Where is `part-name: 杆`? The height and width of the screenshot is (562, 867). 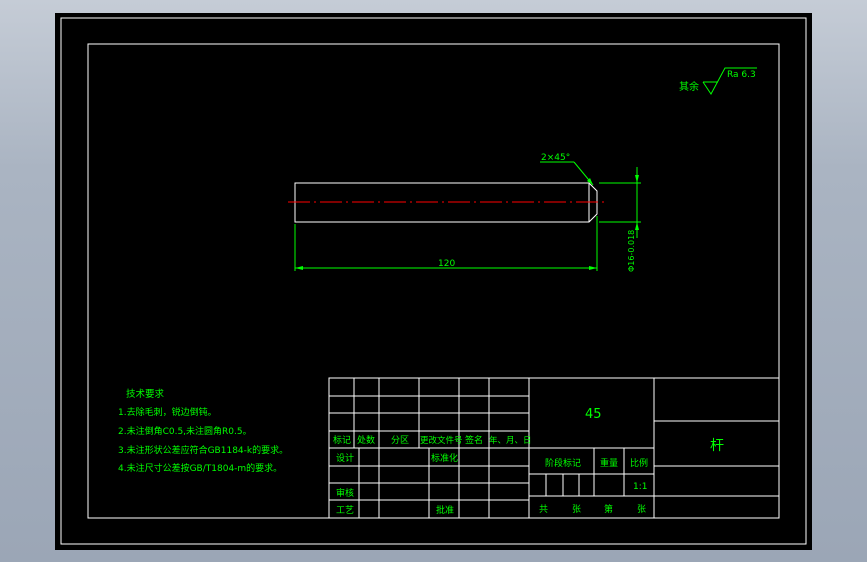
part-name: 杆 is located at coordinates (717, 446).